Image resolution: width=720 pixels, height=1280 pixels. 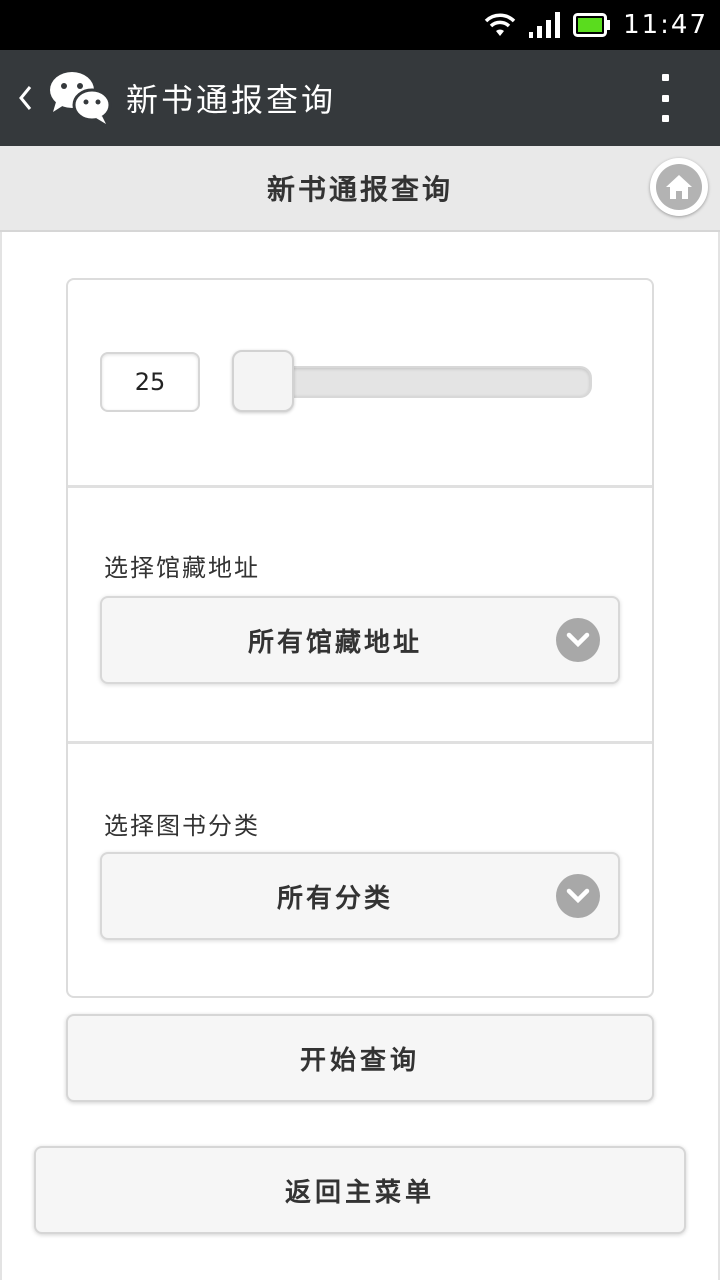 I want to click on category-label: 选择图书分类, so click(x=182, y=826).